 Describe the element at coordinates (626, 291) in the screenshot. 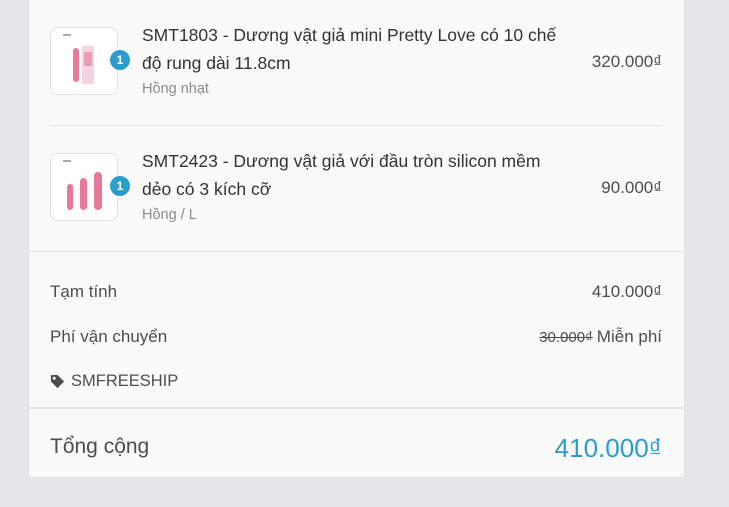

I see `subtotal-value: 410.000₫` at that location.